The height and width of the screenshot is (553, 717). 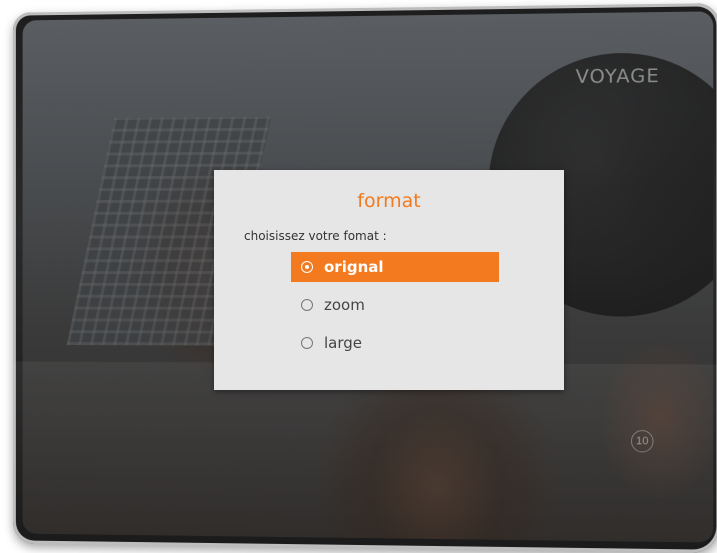 What do you see at coordinates (344, 305) in the screenshot?
I see `format-option-label: zoom` at bounding box center [344, 305].